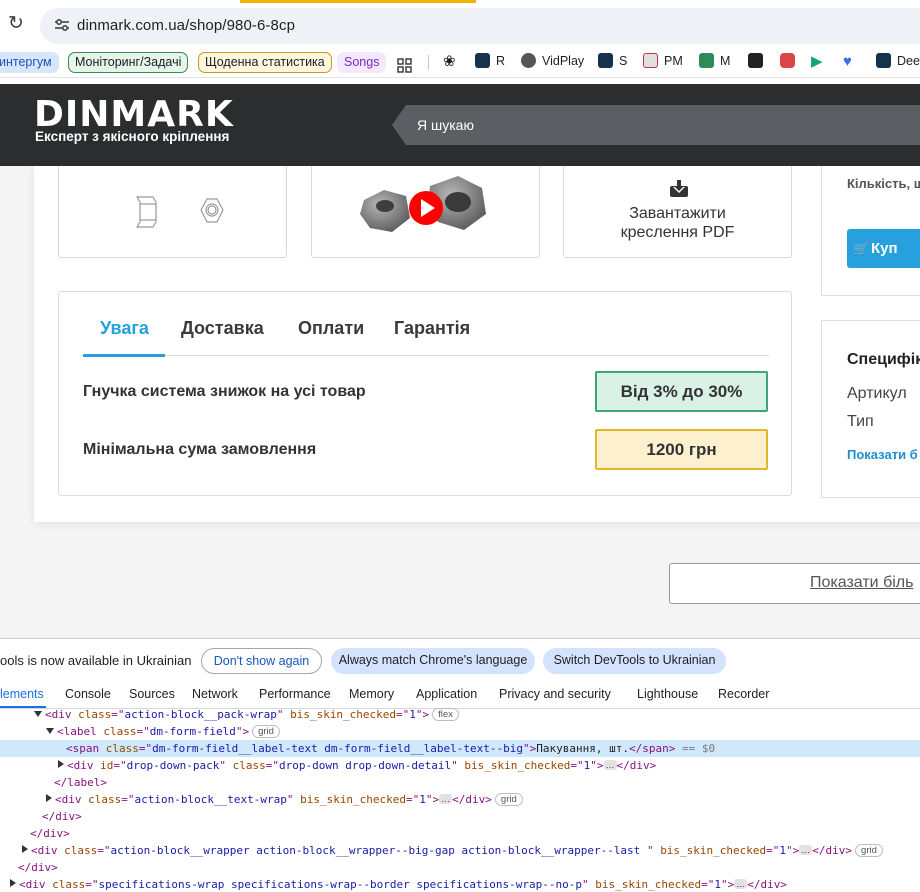 The width and height of the screenshot is (920, 892). What do you see at coordinates (128, 62) in the screenshot?
I see `bookmark-monitoring: Моніторинг/Задачі` at bounding box center [128, 62].